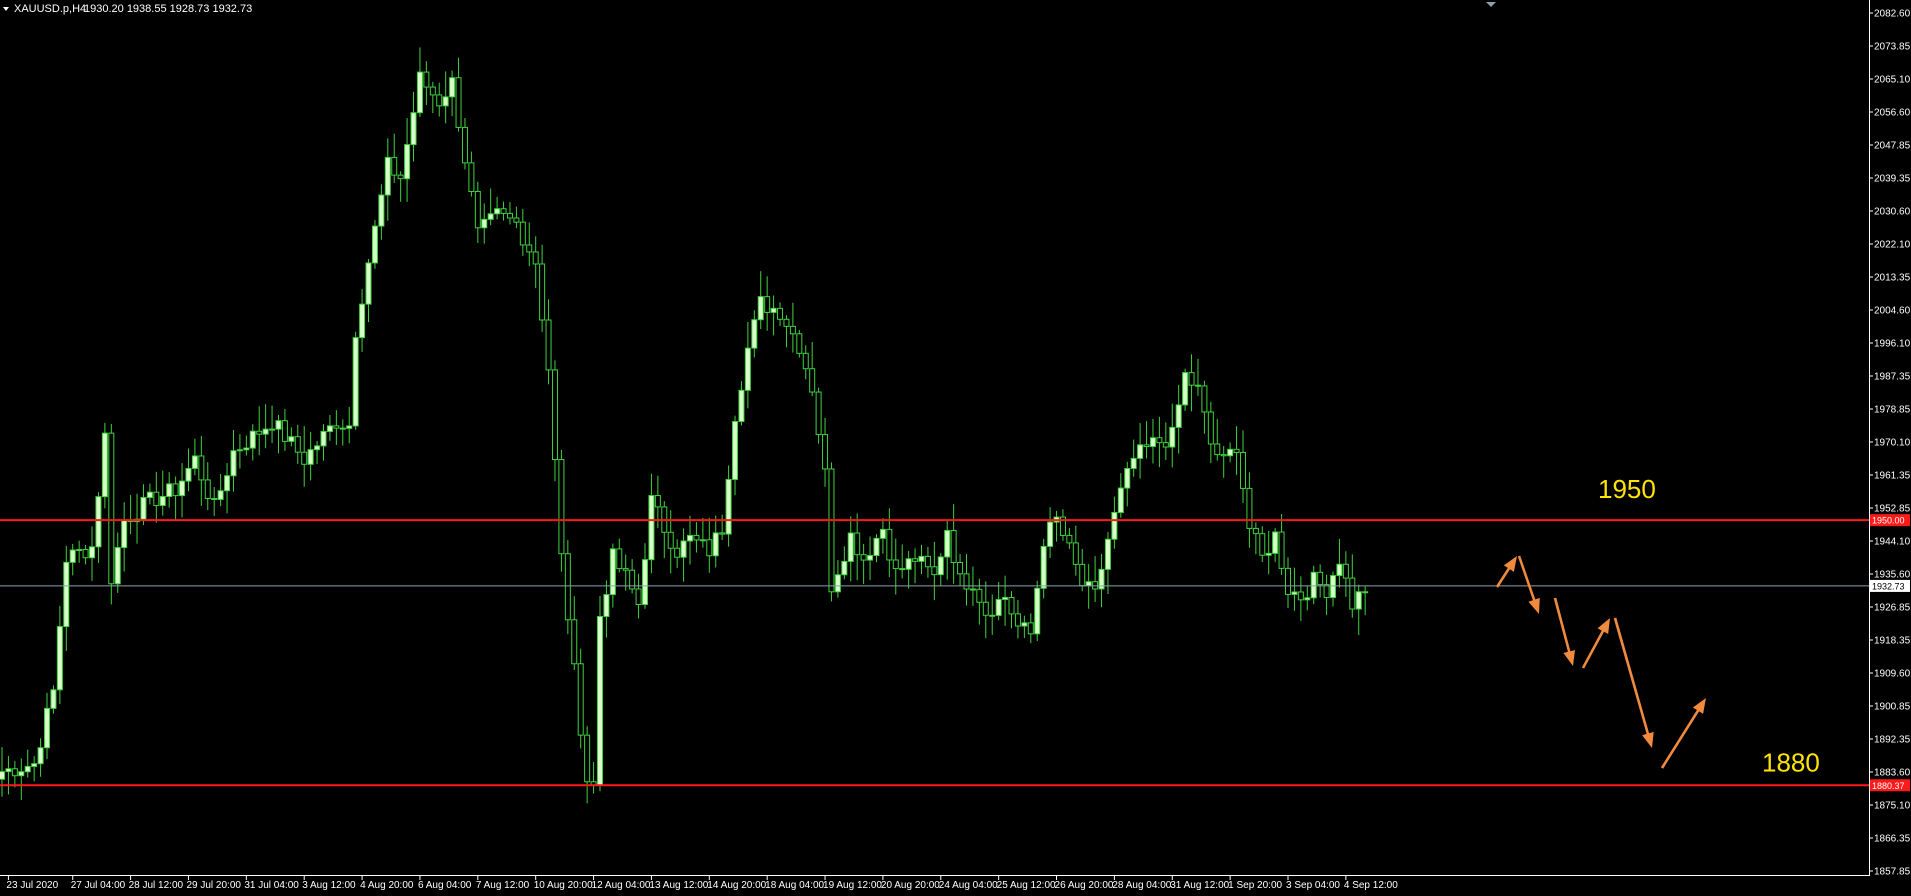  I want to click on time-tick-label: 14 Aug 20:00, so click(736, 885).